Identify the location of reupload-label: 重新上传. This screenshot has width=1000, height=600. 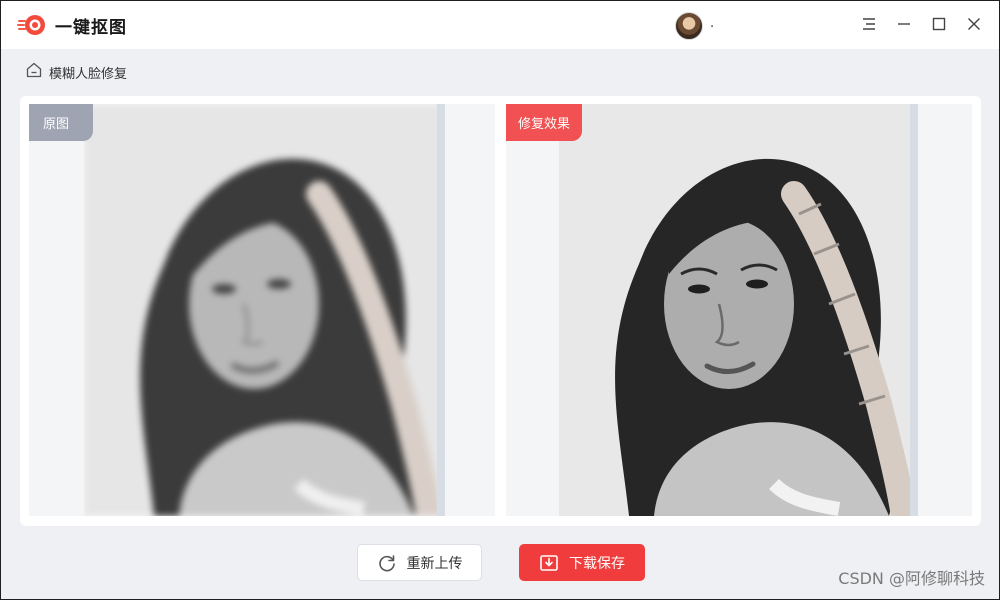
(434, 563).